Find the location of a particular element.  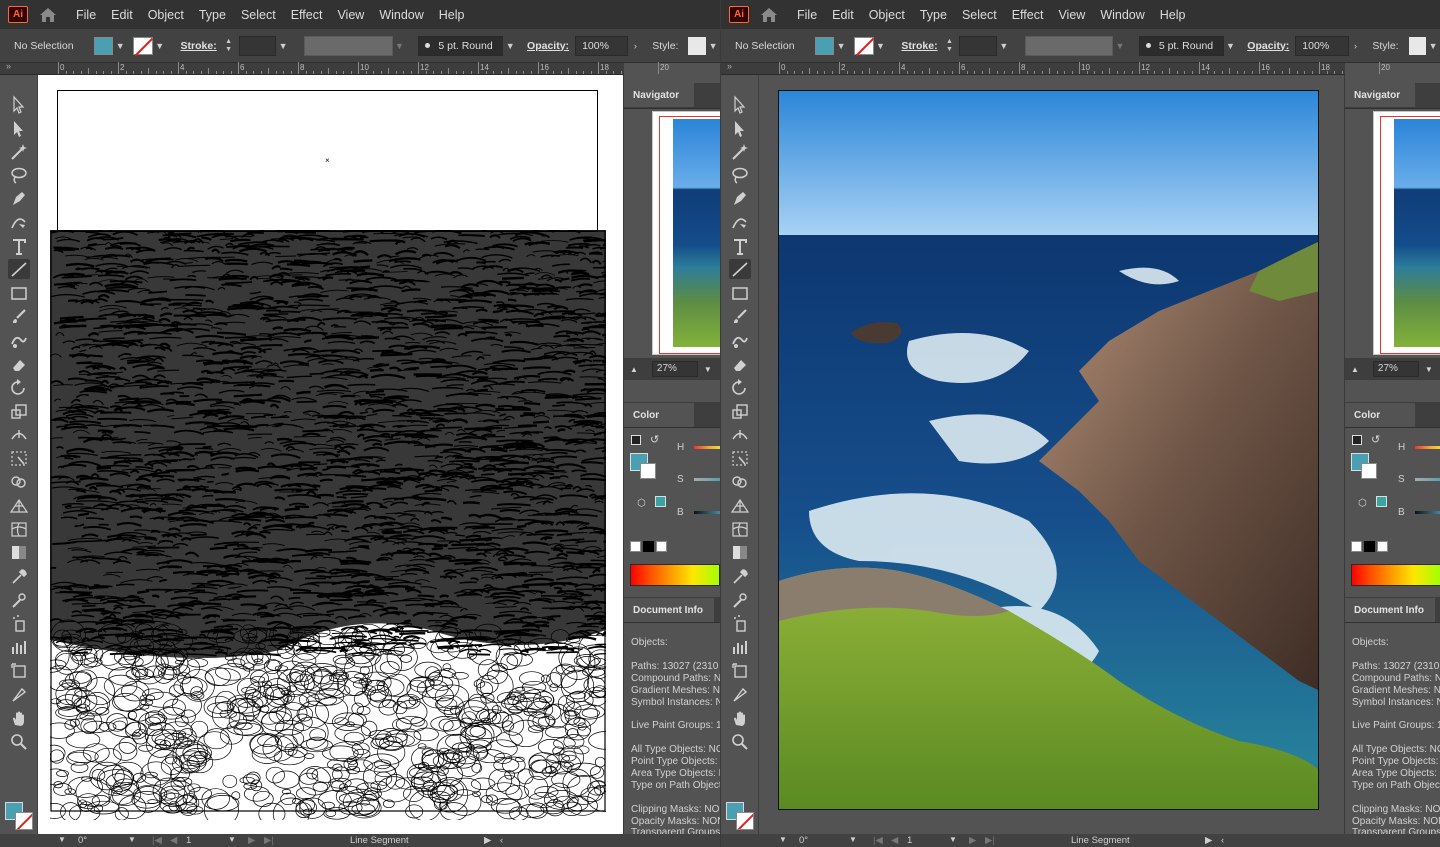

stroke-weight-field is located at coordinates (978, 45).